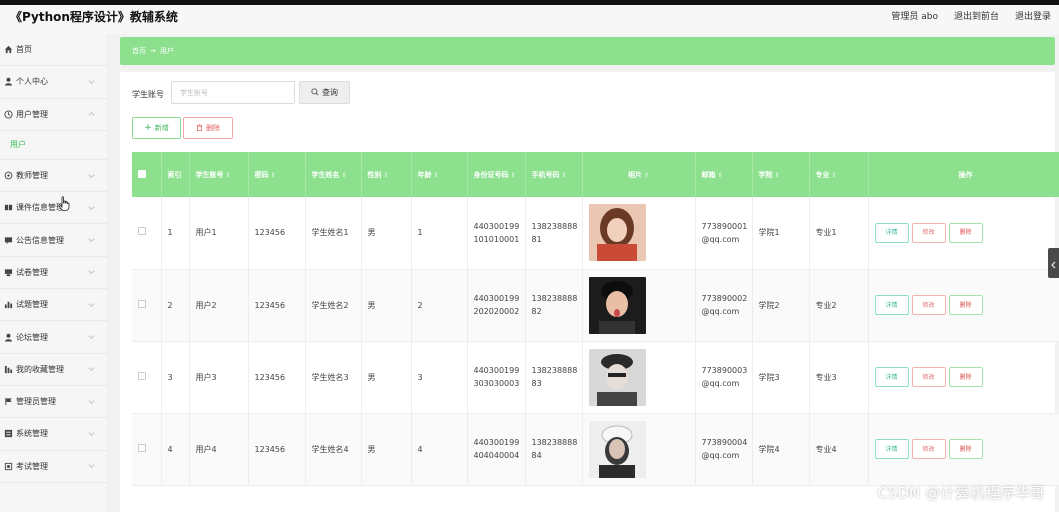 Image resolution: width=1059 pixels, height=512 pixels. What do you see at coordinates (1053, 263) in the screenshot?
I see `collapse-tab` at bounding box center [1053, 263].